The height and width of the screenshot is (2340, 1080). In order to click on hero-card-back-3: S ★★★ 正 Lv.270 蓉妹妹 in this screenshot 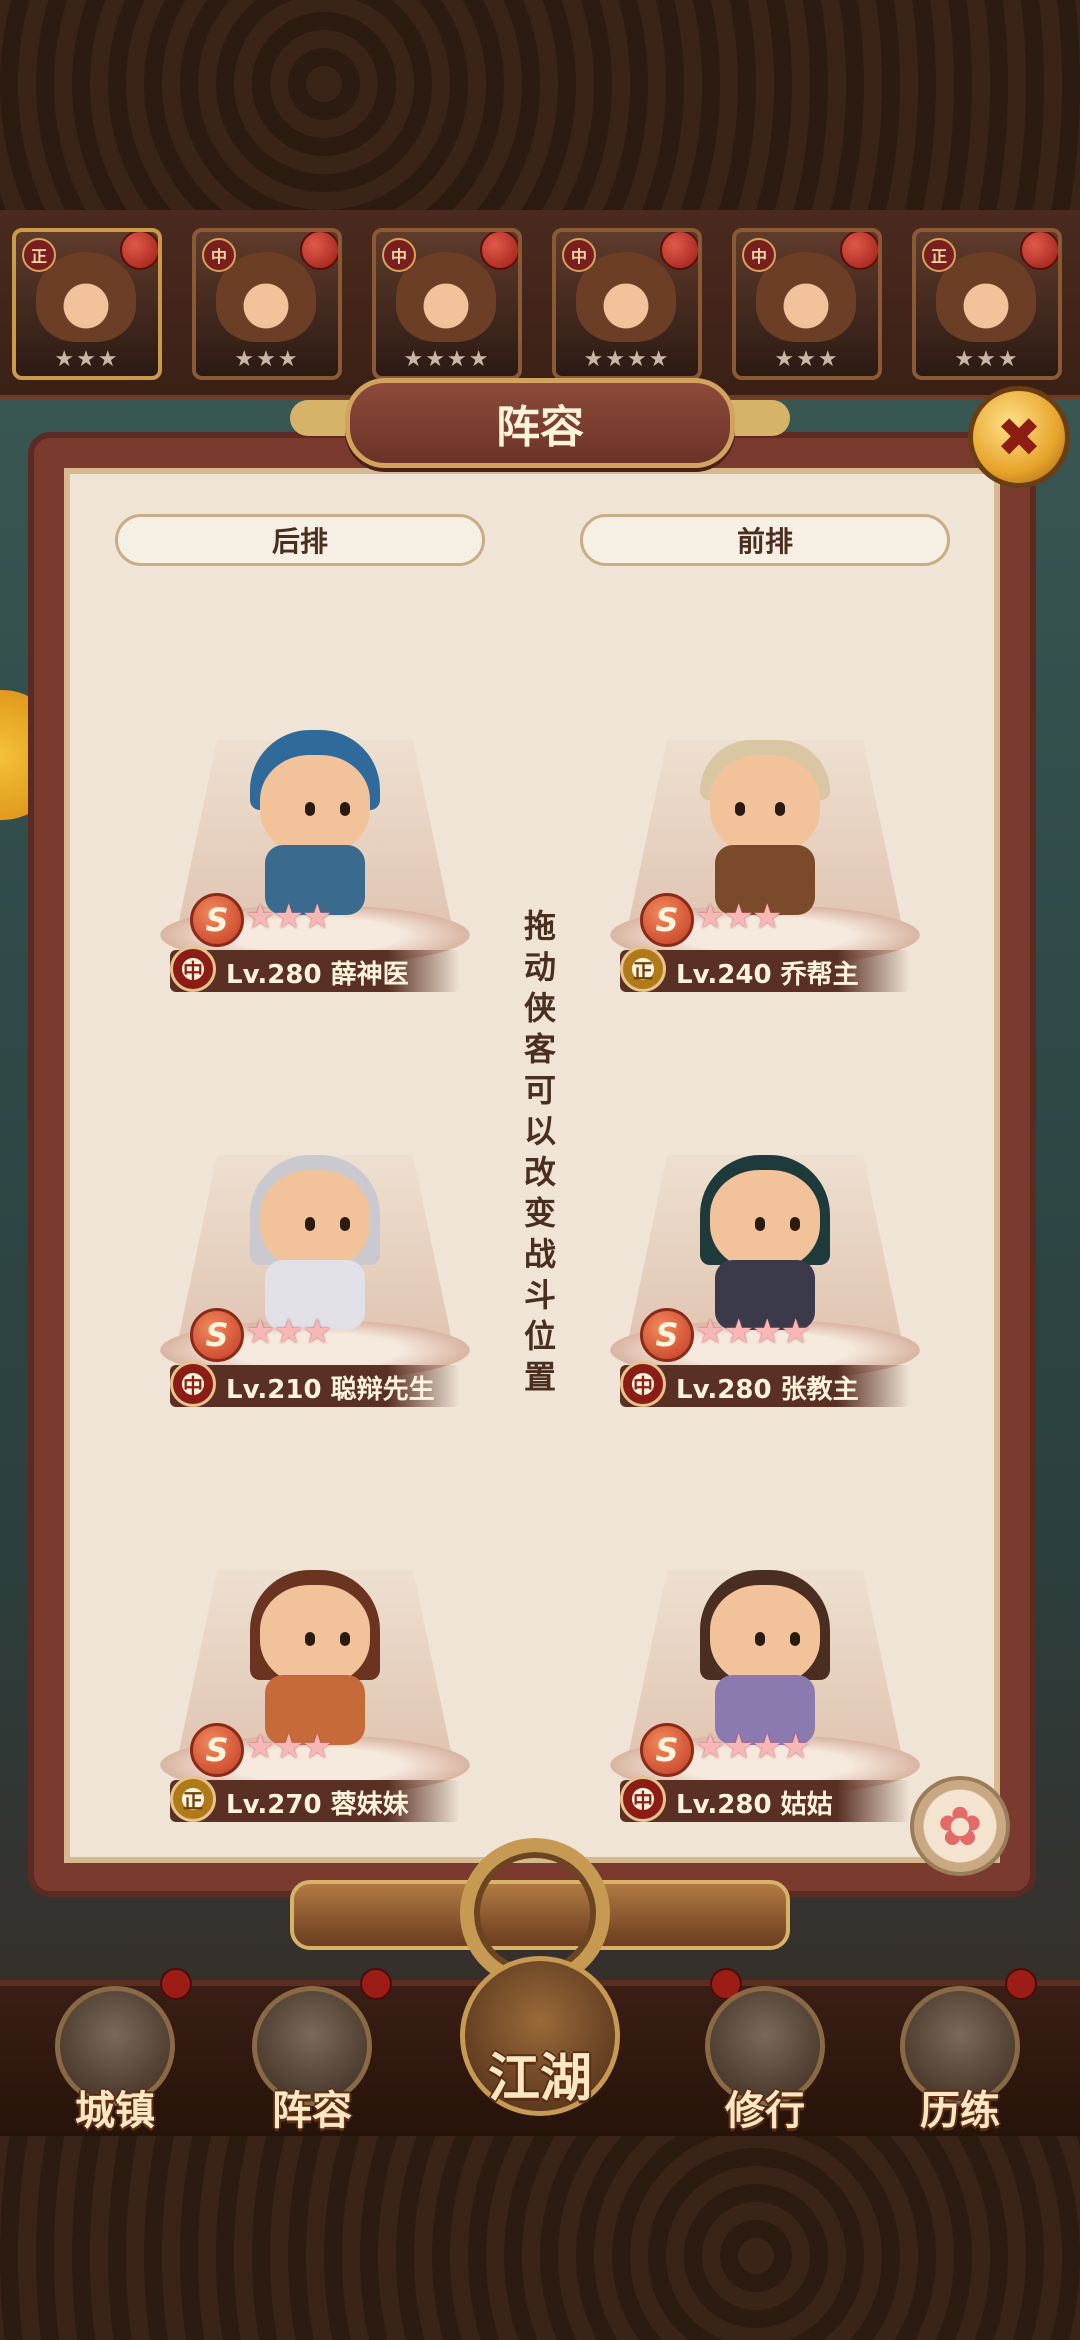, I will do `click(315, 1690)`.